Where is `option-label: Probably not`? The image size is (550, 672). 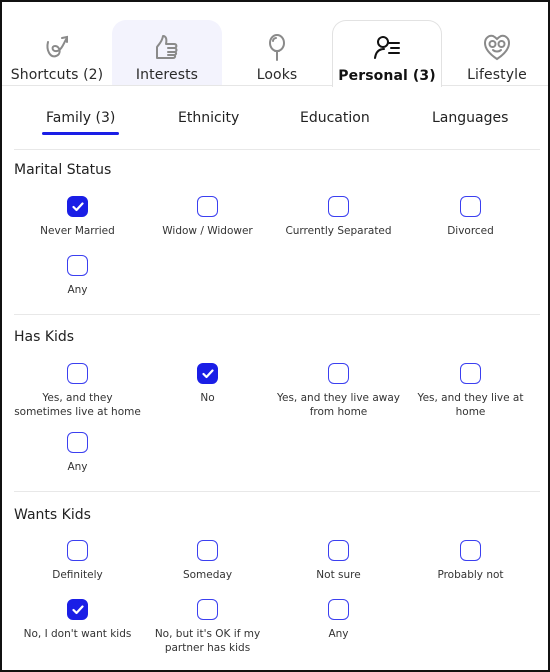
option-label: Probably not is located at coordinates (470, 575).